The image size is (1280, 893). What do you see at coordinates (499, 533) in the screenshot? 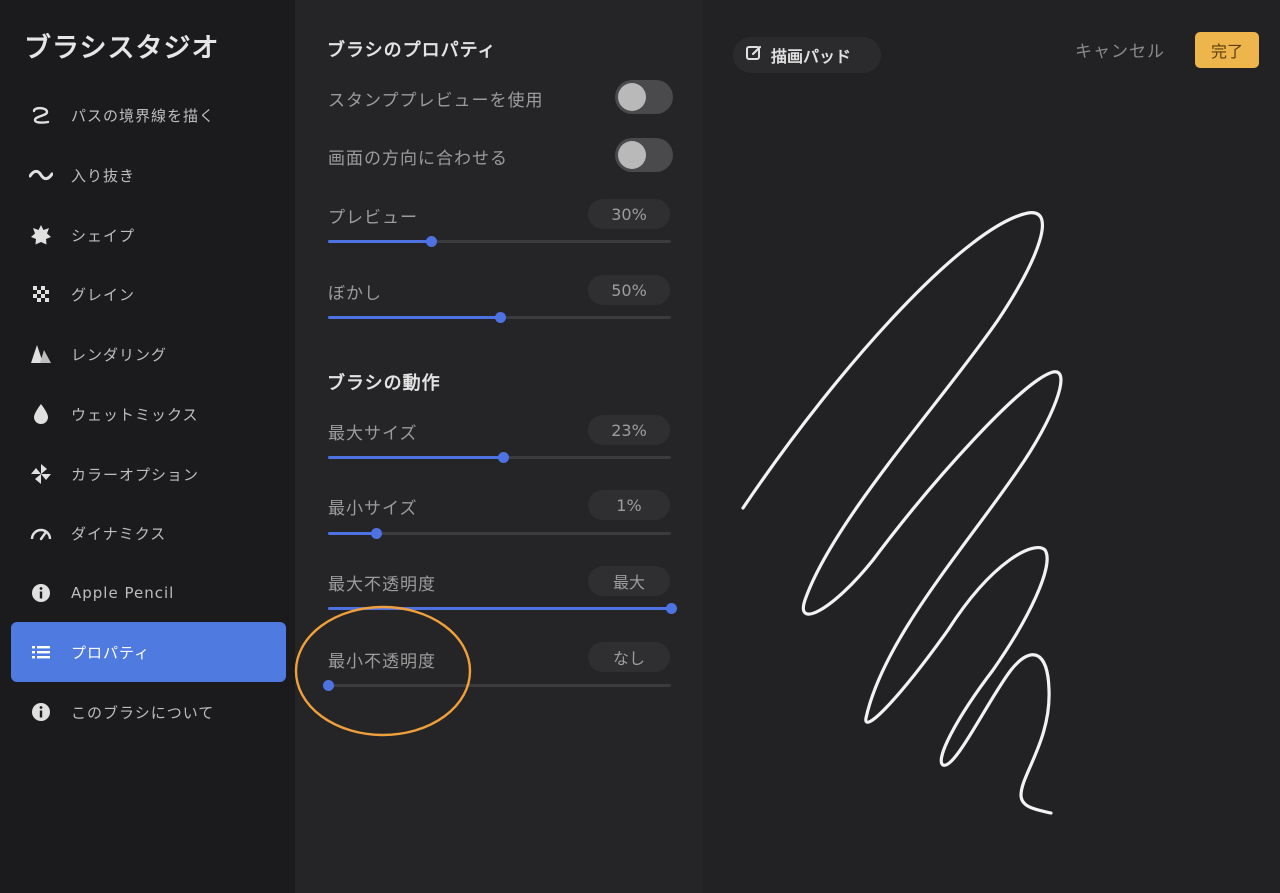
I see `min-size-slider` at bounding box center [499, 533].